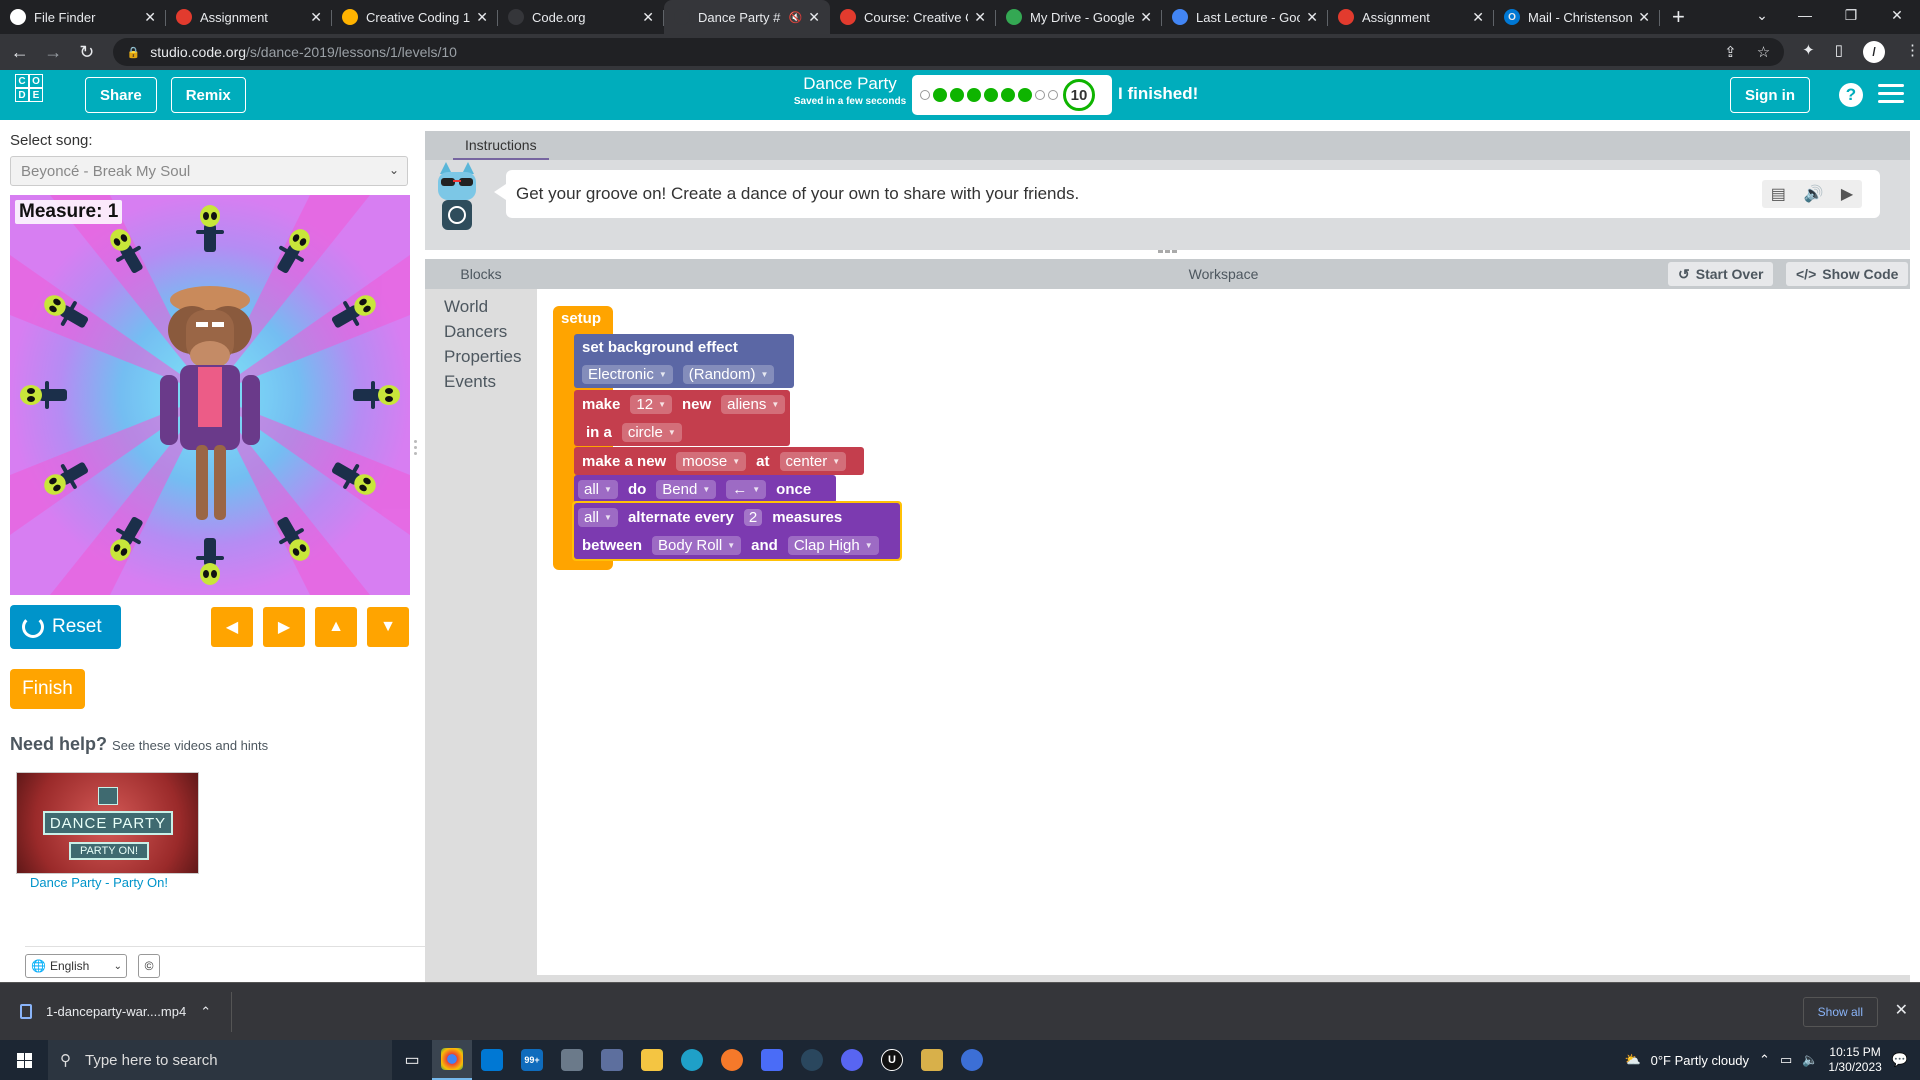  I want to click on right-arrow-button: ▶, so click(284, 627).